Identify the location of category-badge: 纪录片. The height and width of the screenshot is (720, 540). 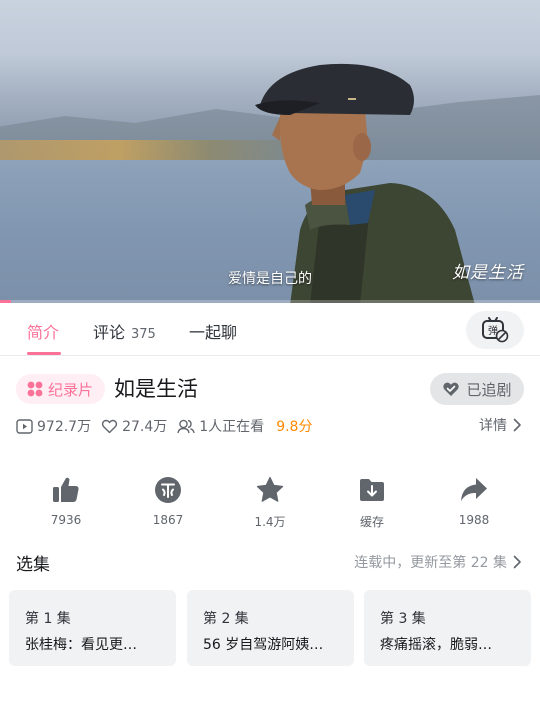
(61, 389).